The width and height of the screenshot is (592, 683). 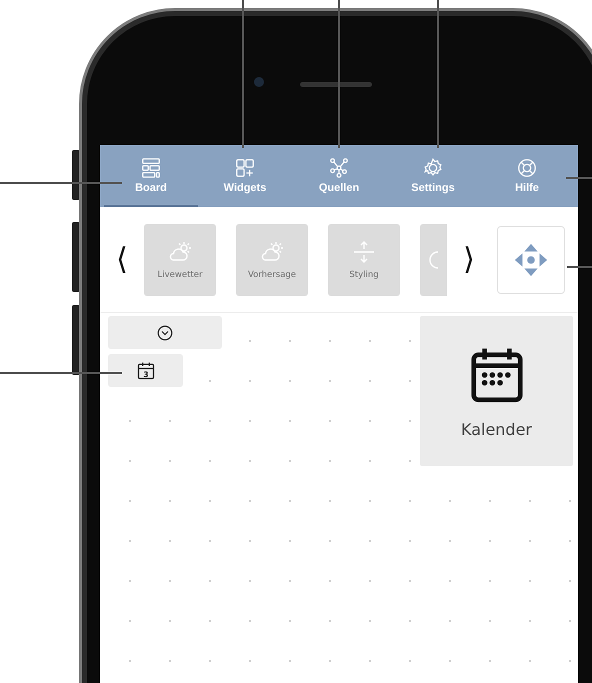 What do you see at coordinates (433, 167) in the screenshot?
I see `settings-icon` at bounding box center [433, 167].